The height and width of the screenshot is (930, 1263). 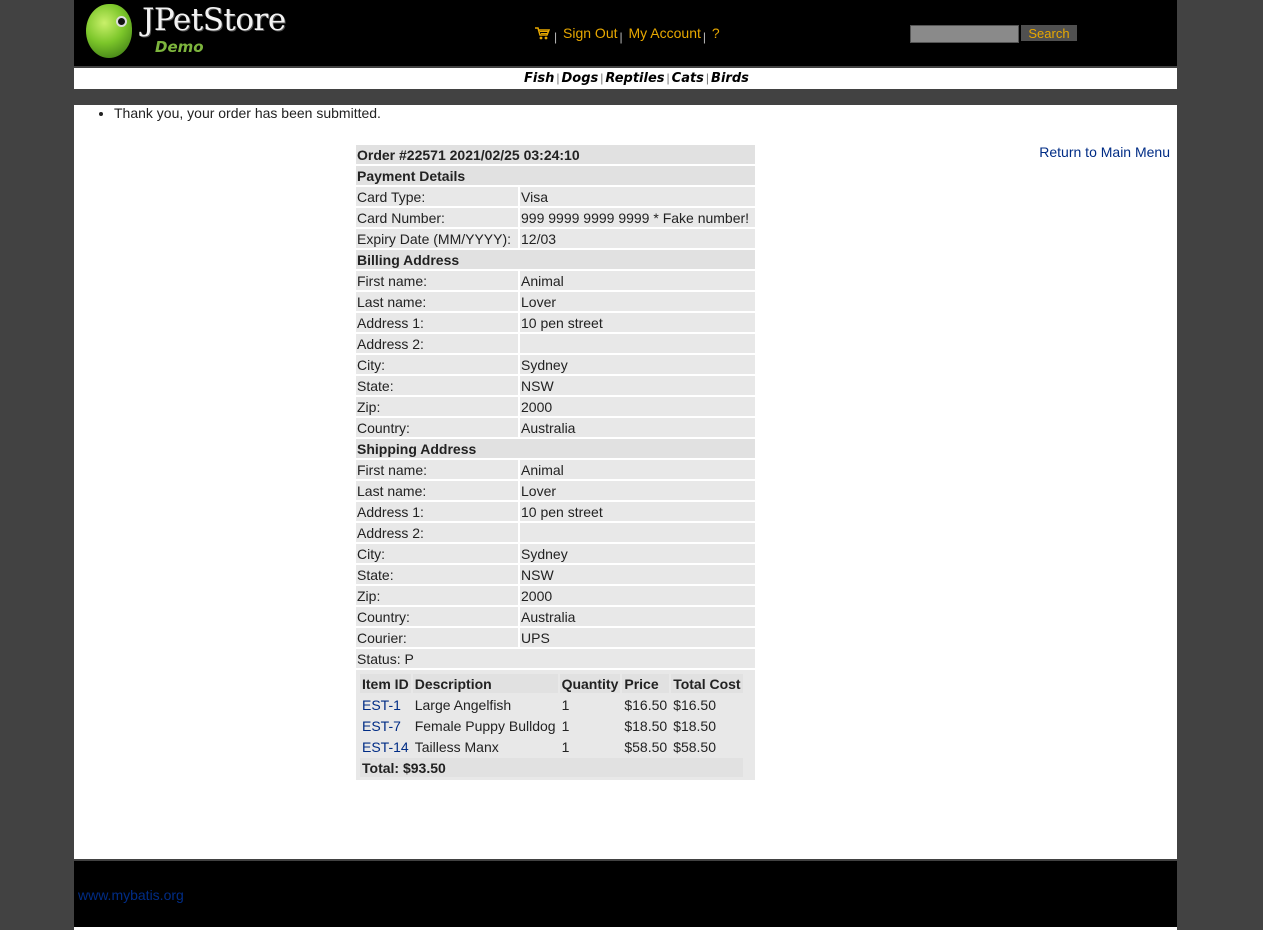 What do you see at coordinates (179, 47) in the screenshot?
I see `brand-subtitle: Demo` at bounding box center [179, 47].